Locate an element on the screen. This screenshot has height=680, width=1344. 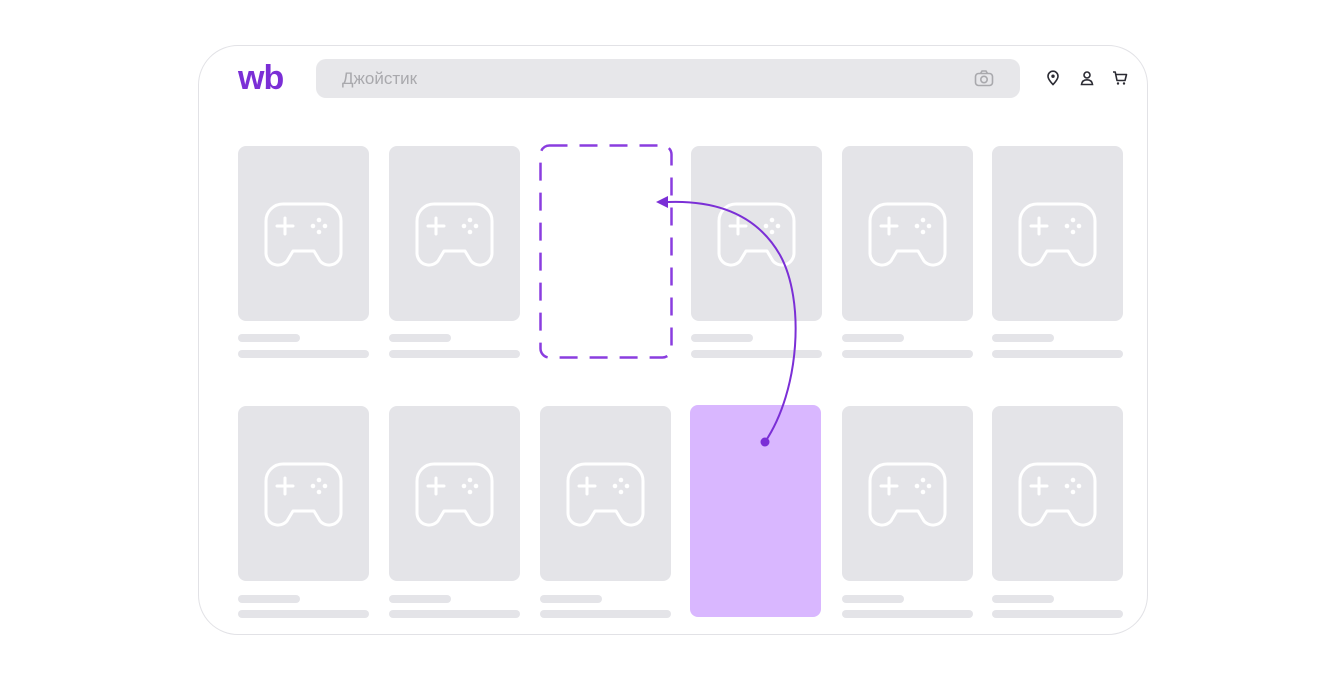
location-pin-icon is located at coordinates (1053, 78).